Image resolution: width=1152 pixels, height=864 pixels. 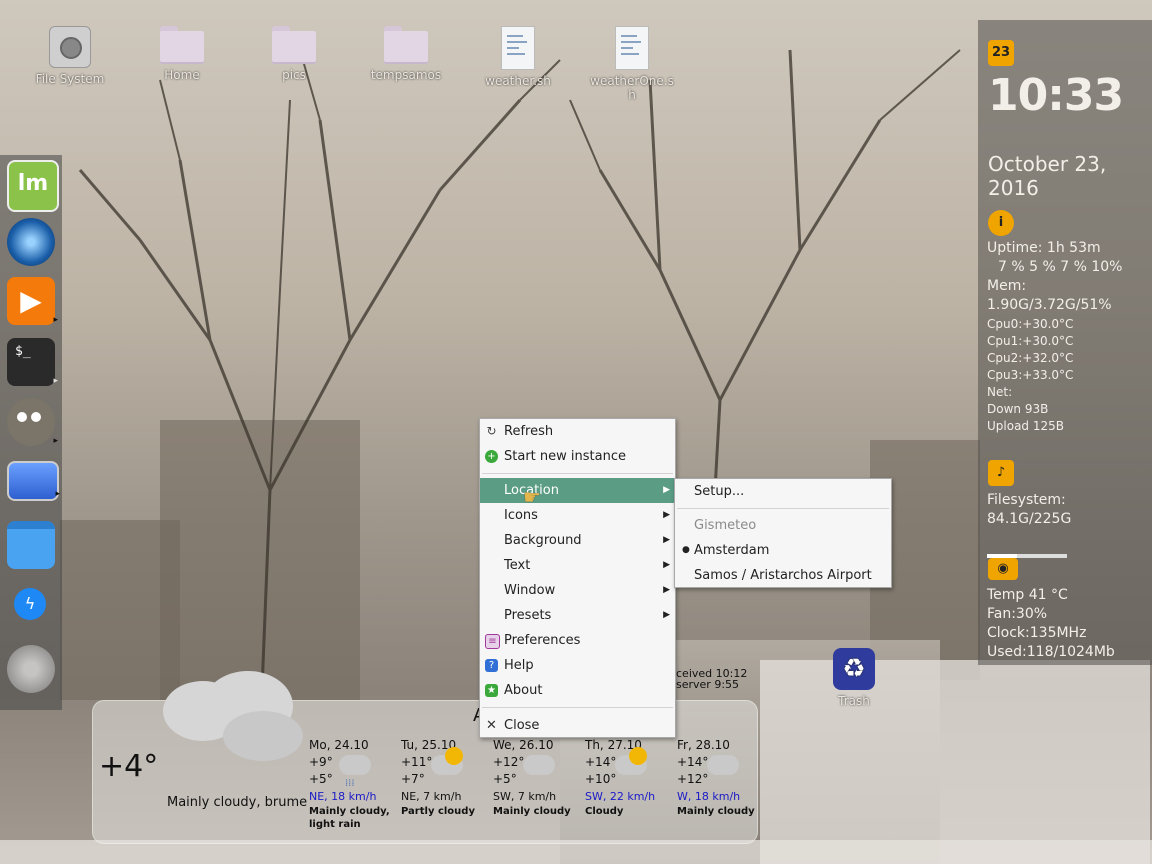 I want to click on desktop-icon-tempsamos: tempsamos, so click(x=406, y=54).